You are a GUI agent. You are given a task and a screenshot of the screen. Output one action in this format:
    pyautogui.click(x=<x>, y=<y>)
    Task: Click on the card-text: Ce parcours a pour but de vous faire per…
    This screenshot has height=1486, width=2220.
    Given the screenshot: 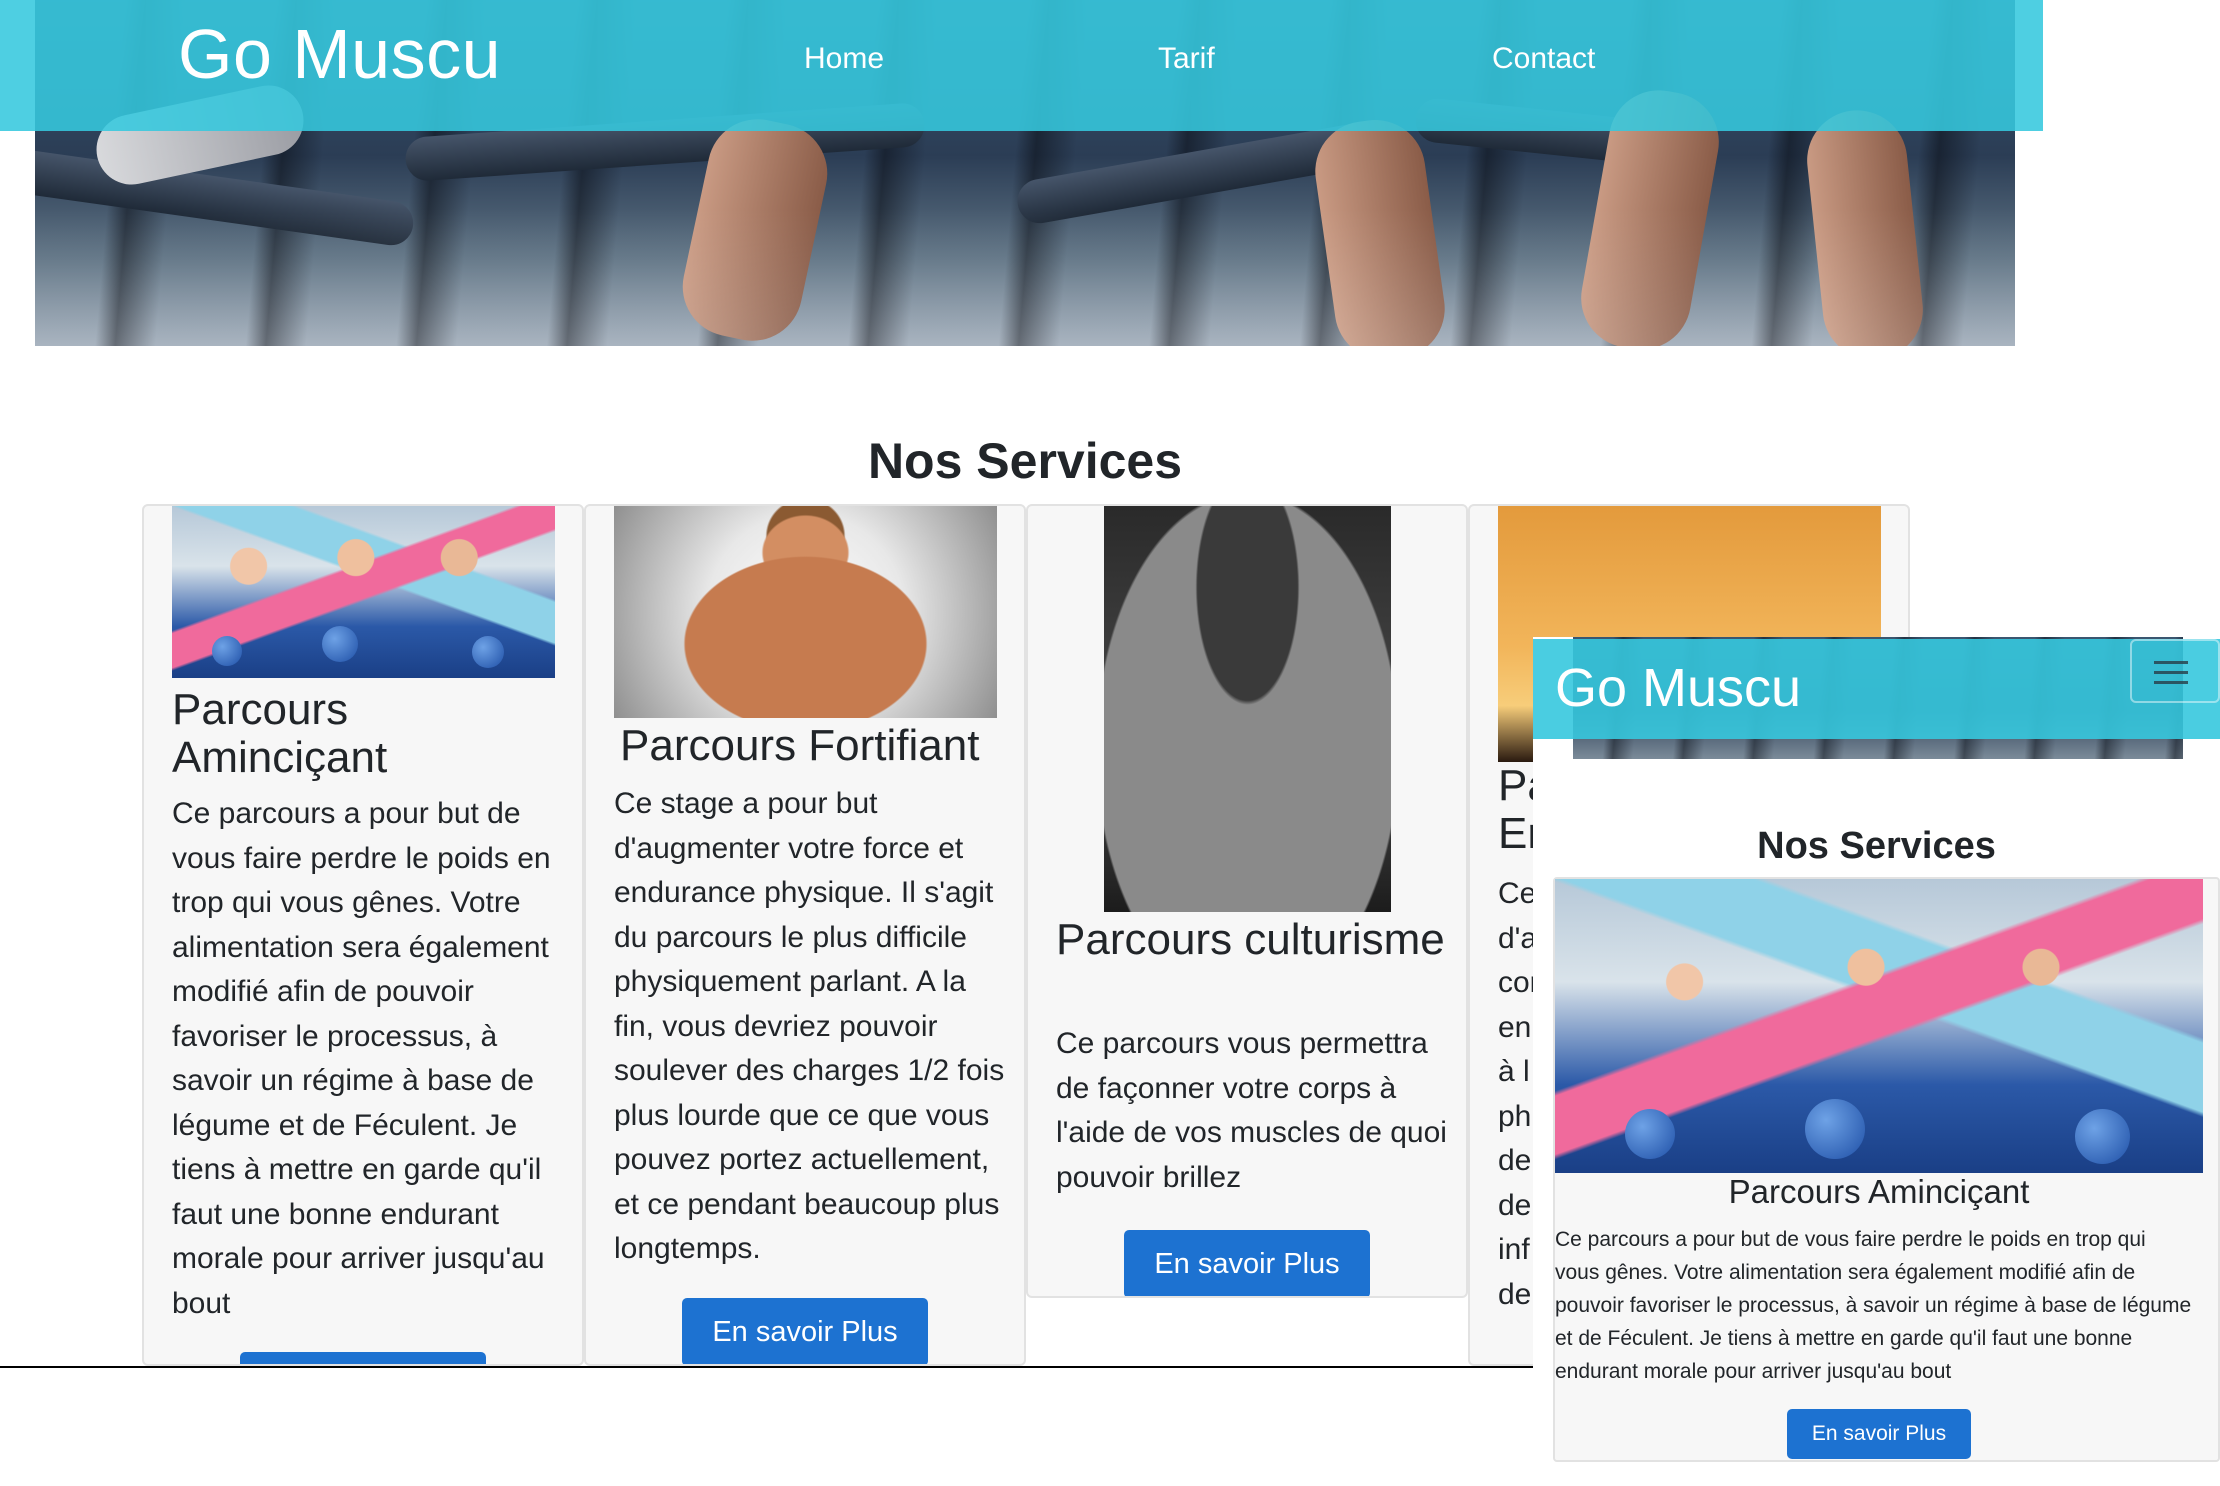 What is the action you would take?
    pyautogui.click(x=361, y=1058)
    